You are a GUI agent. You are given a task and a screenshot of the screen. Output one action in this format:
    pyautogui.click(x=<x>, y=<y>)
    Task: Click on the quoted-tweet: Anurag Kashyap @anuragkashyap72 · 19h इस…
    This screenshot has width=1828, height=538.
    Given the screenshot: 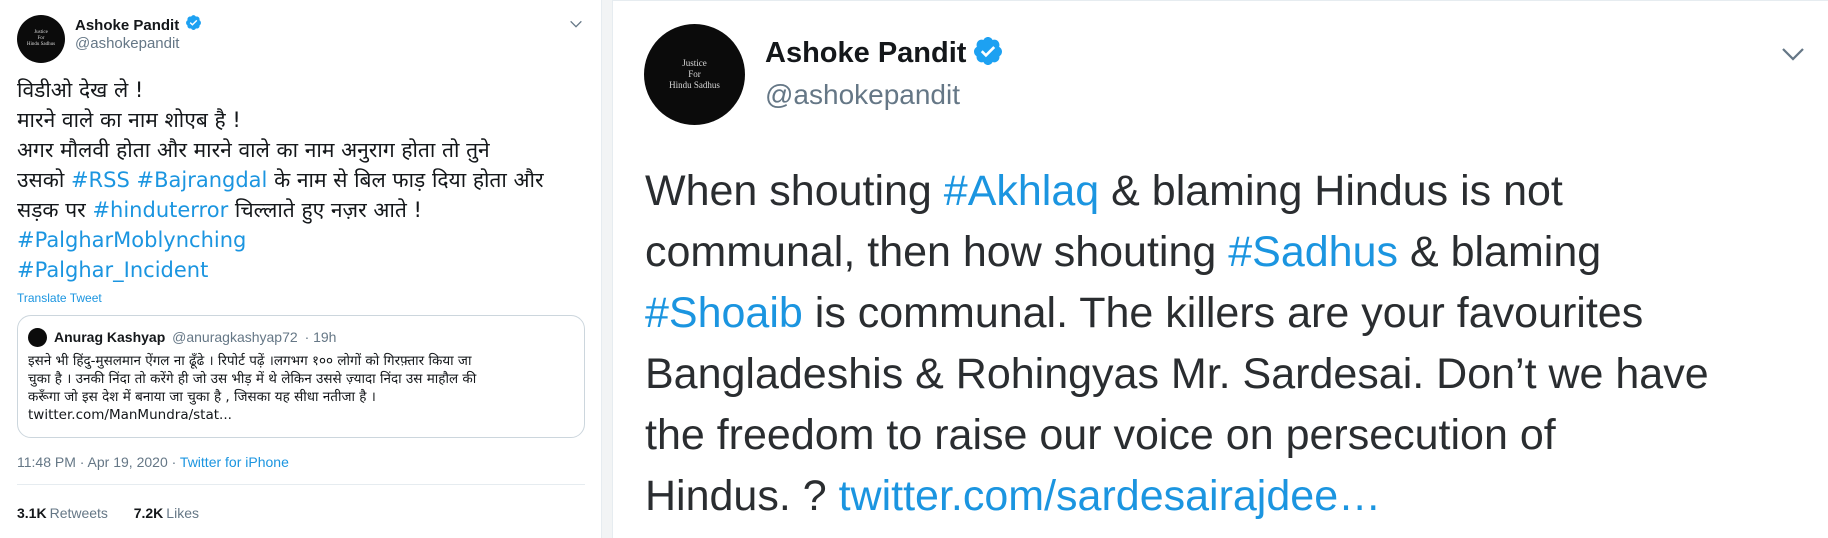 What is the action you would take?
    pyautogui.click(x=301, y=376)
    